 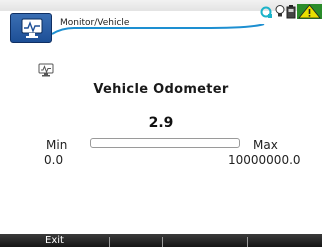 What do you see at coordinates (280, 11) in the screenshot?
I see `lightbulb-icon` at bounding box center [280, 11].